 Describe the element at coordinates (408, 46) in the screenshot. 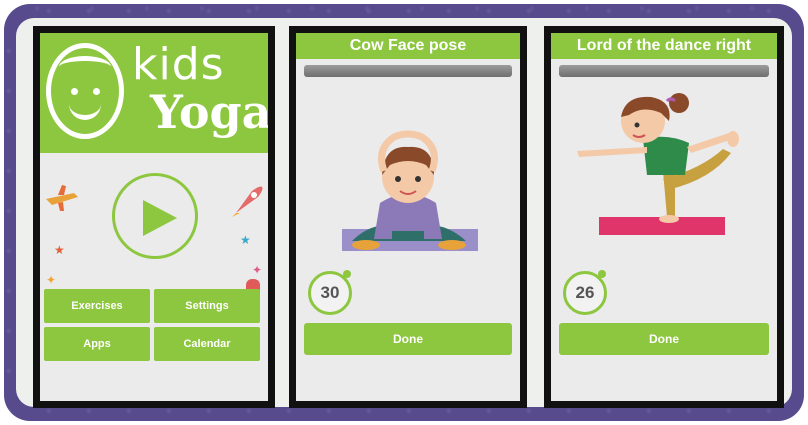

I see `pose-title: Cow Face pose` at that location.